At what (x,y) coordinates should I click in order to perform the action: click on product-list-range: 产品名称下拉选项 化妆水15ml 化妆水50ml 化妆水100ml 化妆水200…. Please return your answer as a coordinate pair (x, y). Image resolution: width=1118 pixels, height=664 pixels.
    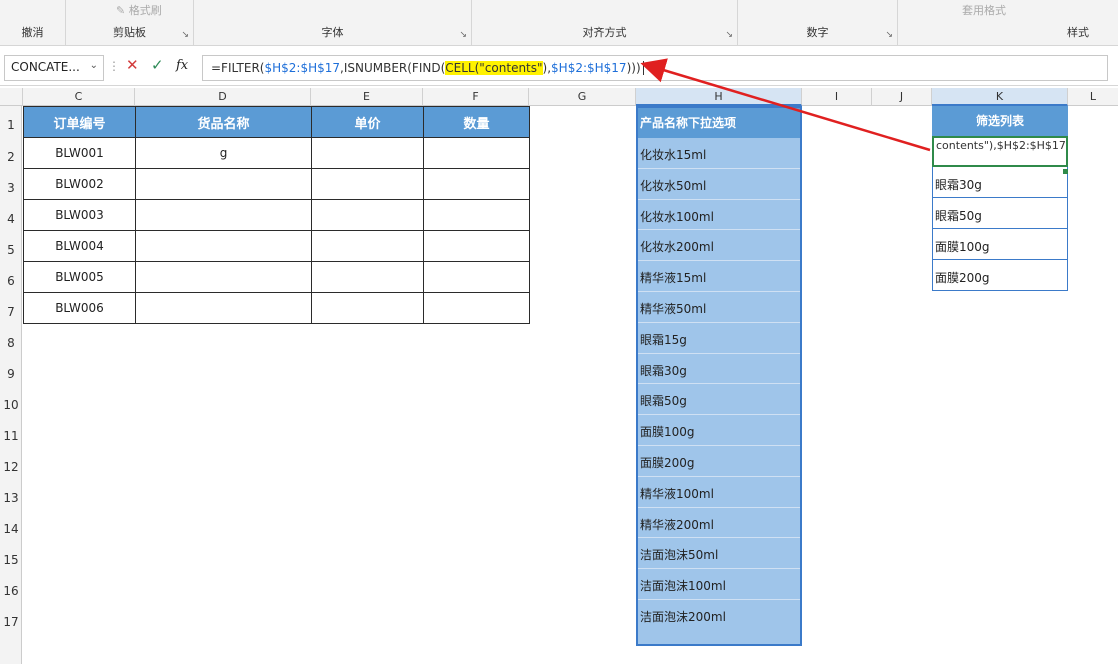
    Looking at the image, I should click on (719, 376).